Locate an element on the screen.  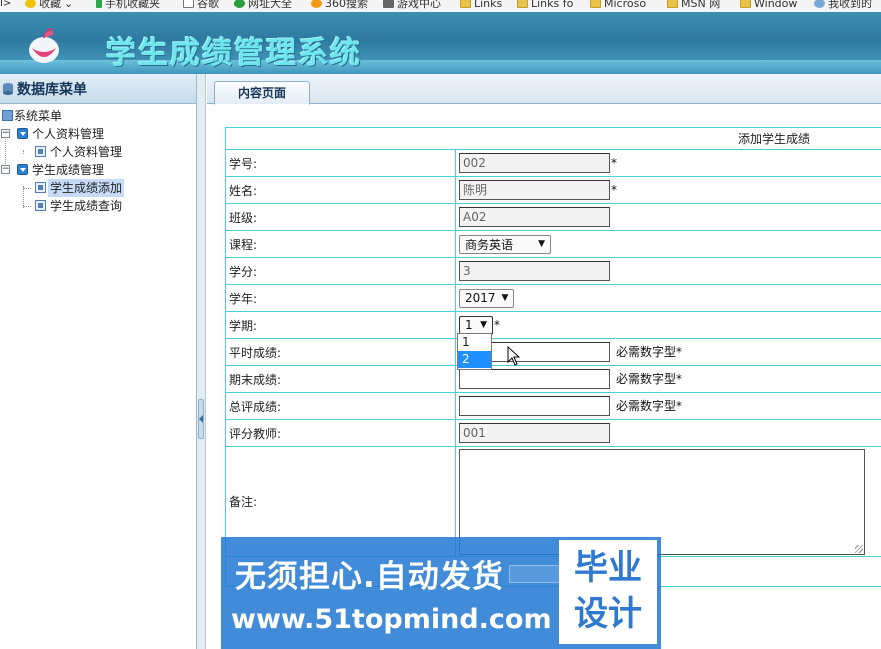
favorites-item: 手机收藏夹 is located at coordinates (128, 4).